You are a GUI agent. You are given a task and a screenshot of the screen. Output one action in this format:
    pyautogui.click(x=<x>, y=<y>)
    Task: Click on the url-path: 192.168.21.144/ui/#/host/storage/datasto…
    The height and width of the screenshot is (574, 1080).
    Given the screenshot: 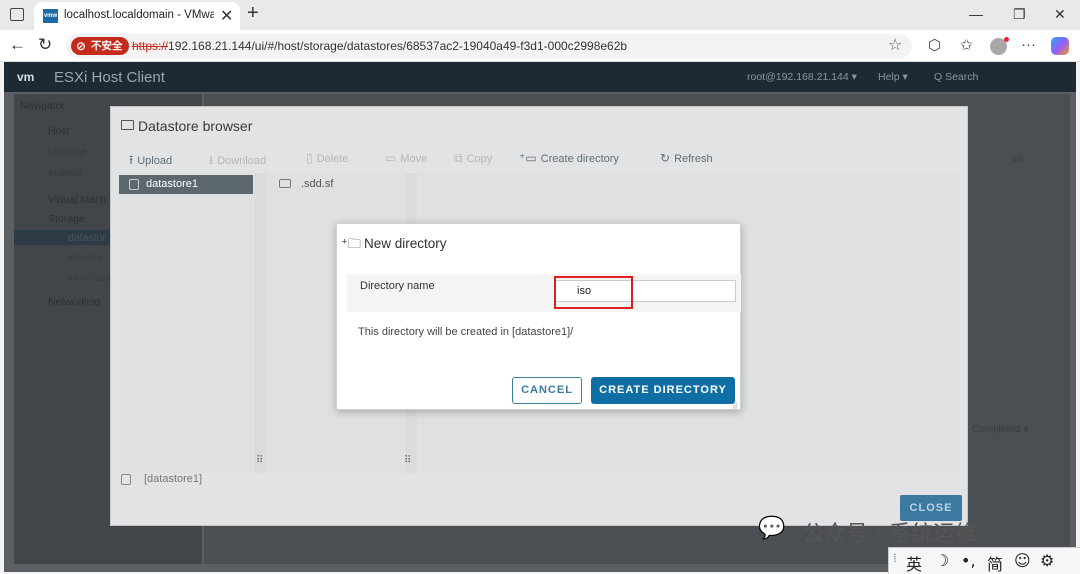 What is the action you would take?
    pyautogui.click(x=398, y=46)
    